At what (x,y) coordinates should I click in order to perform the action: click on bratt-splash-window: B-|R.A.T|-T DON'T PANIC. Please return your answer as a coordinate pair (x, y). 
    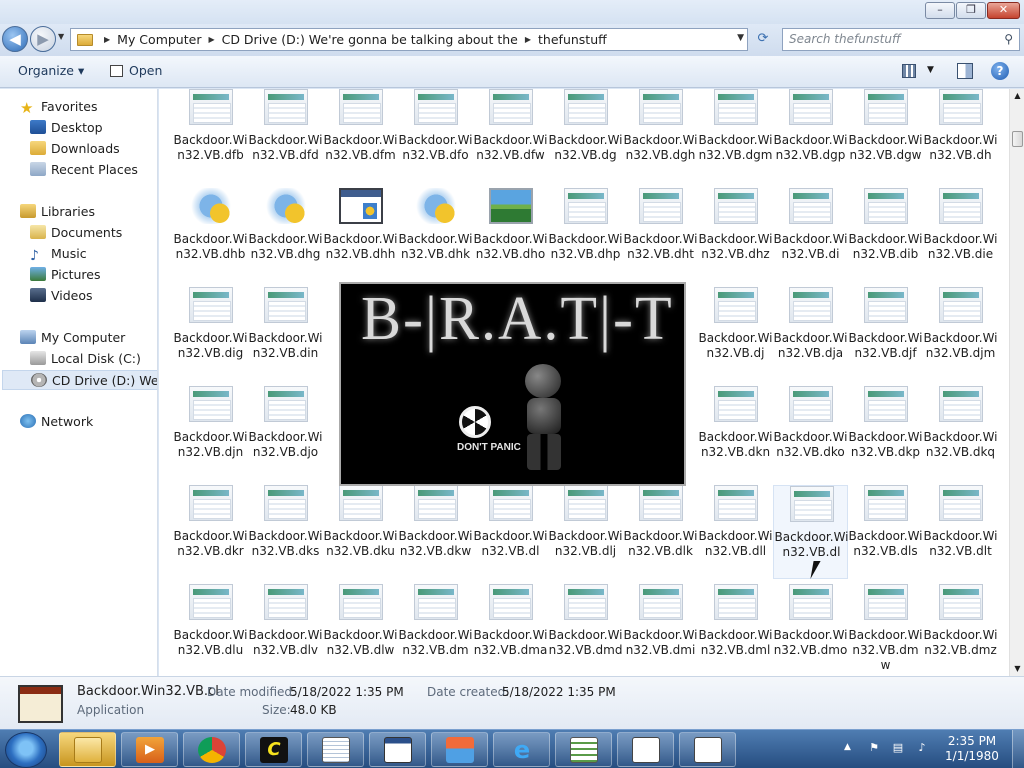
    Looking at the image, I should click on (512, 384).